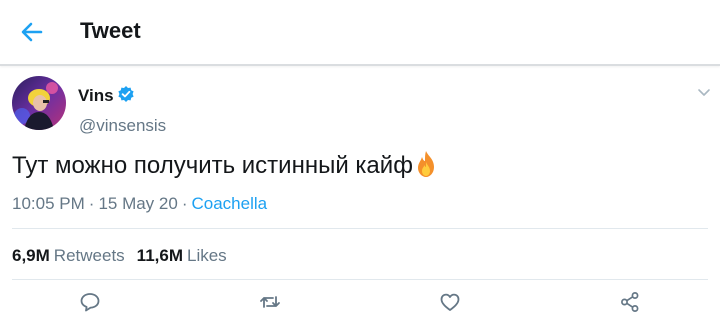  Describe the element at coordinates (230, 203) in the screenshot. I see `tweet-location-link: Coachella` at that location.